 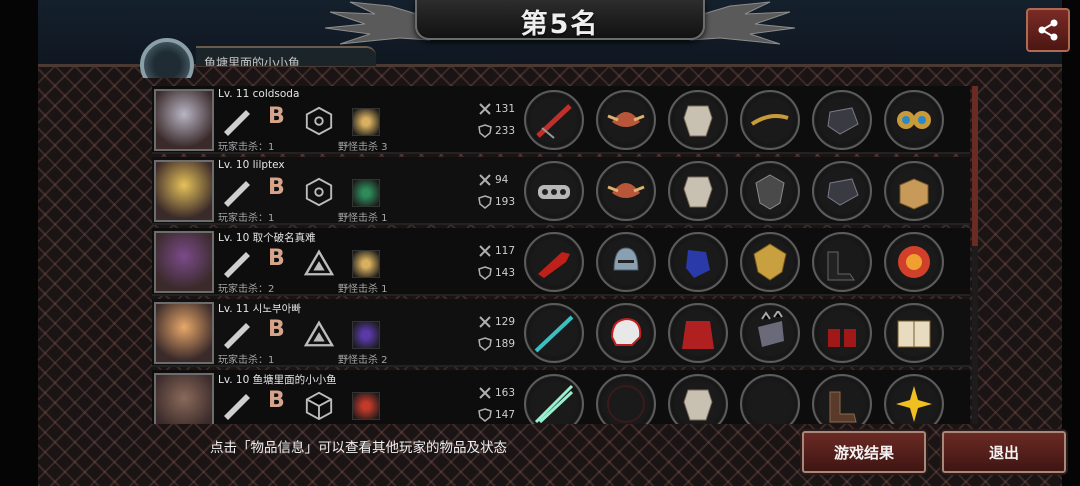 I want to click on player-row: Lv. 10 取个破名真难 B 玩家击杀：2 野怪击杀 1 117 143, so click(x=561, y=262).